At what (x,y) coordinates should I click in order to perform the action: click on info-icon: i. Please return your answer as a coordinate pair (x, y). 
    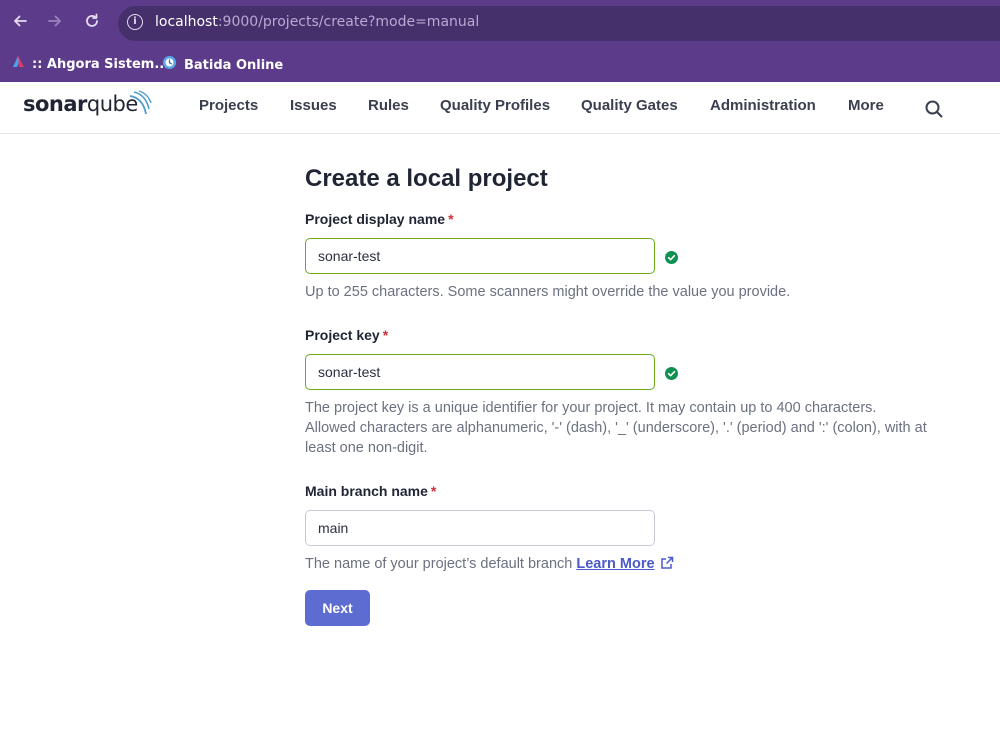
    Looking at the image, I should click on (135, 22).